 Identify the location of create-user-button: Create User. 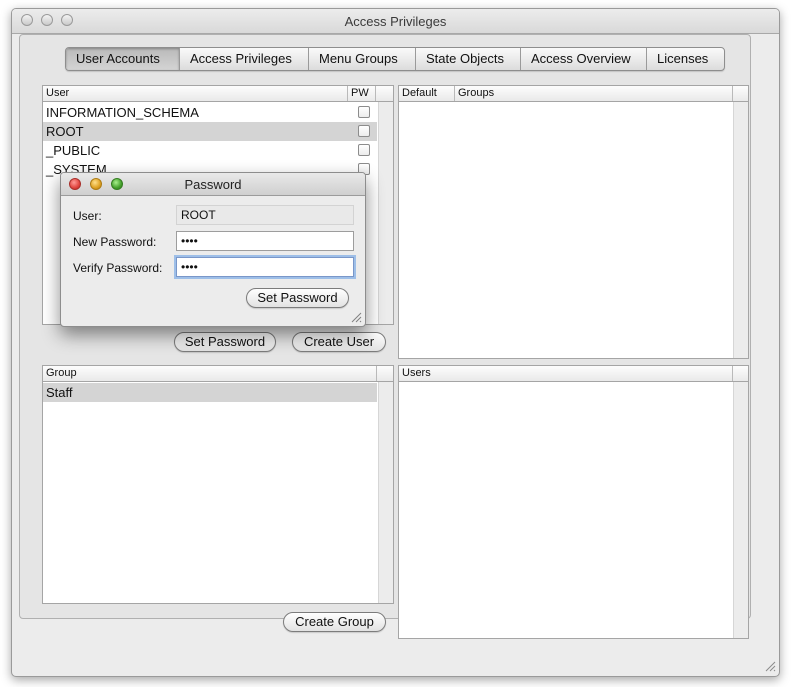
(339, 342).